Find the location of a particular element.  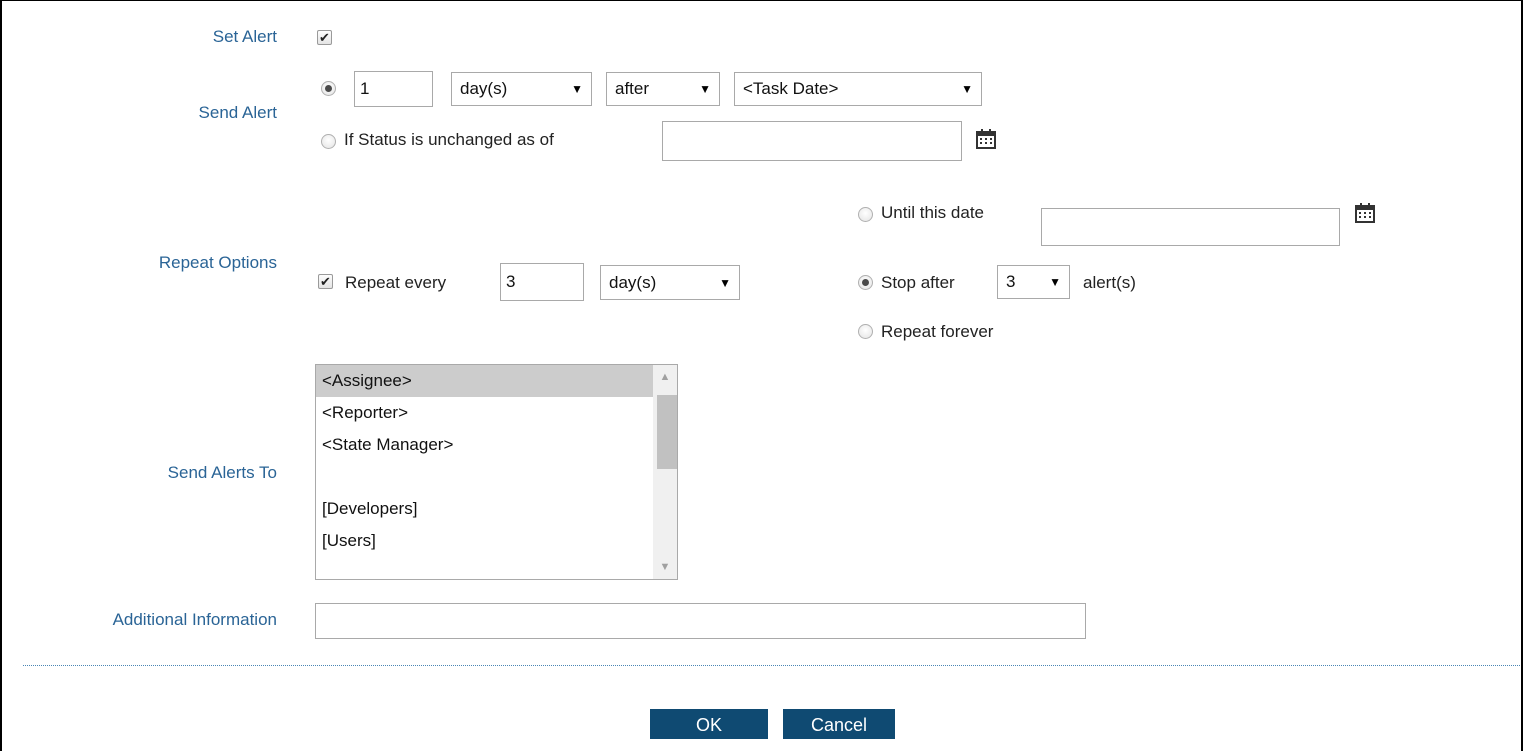

divider is located at coordinates (771, 665).